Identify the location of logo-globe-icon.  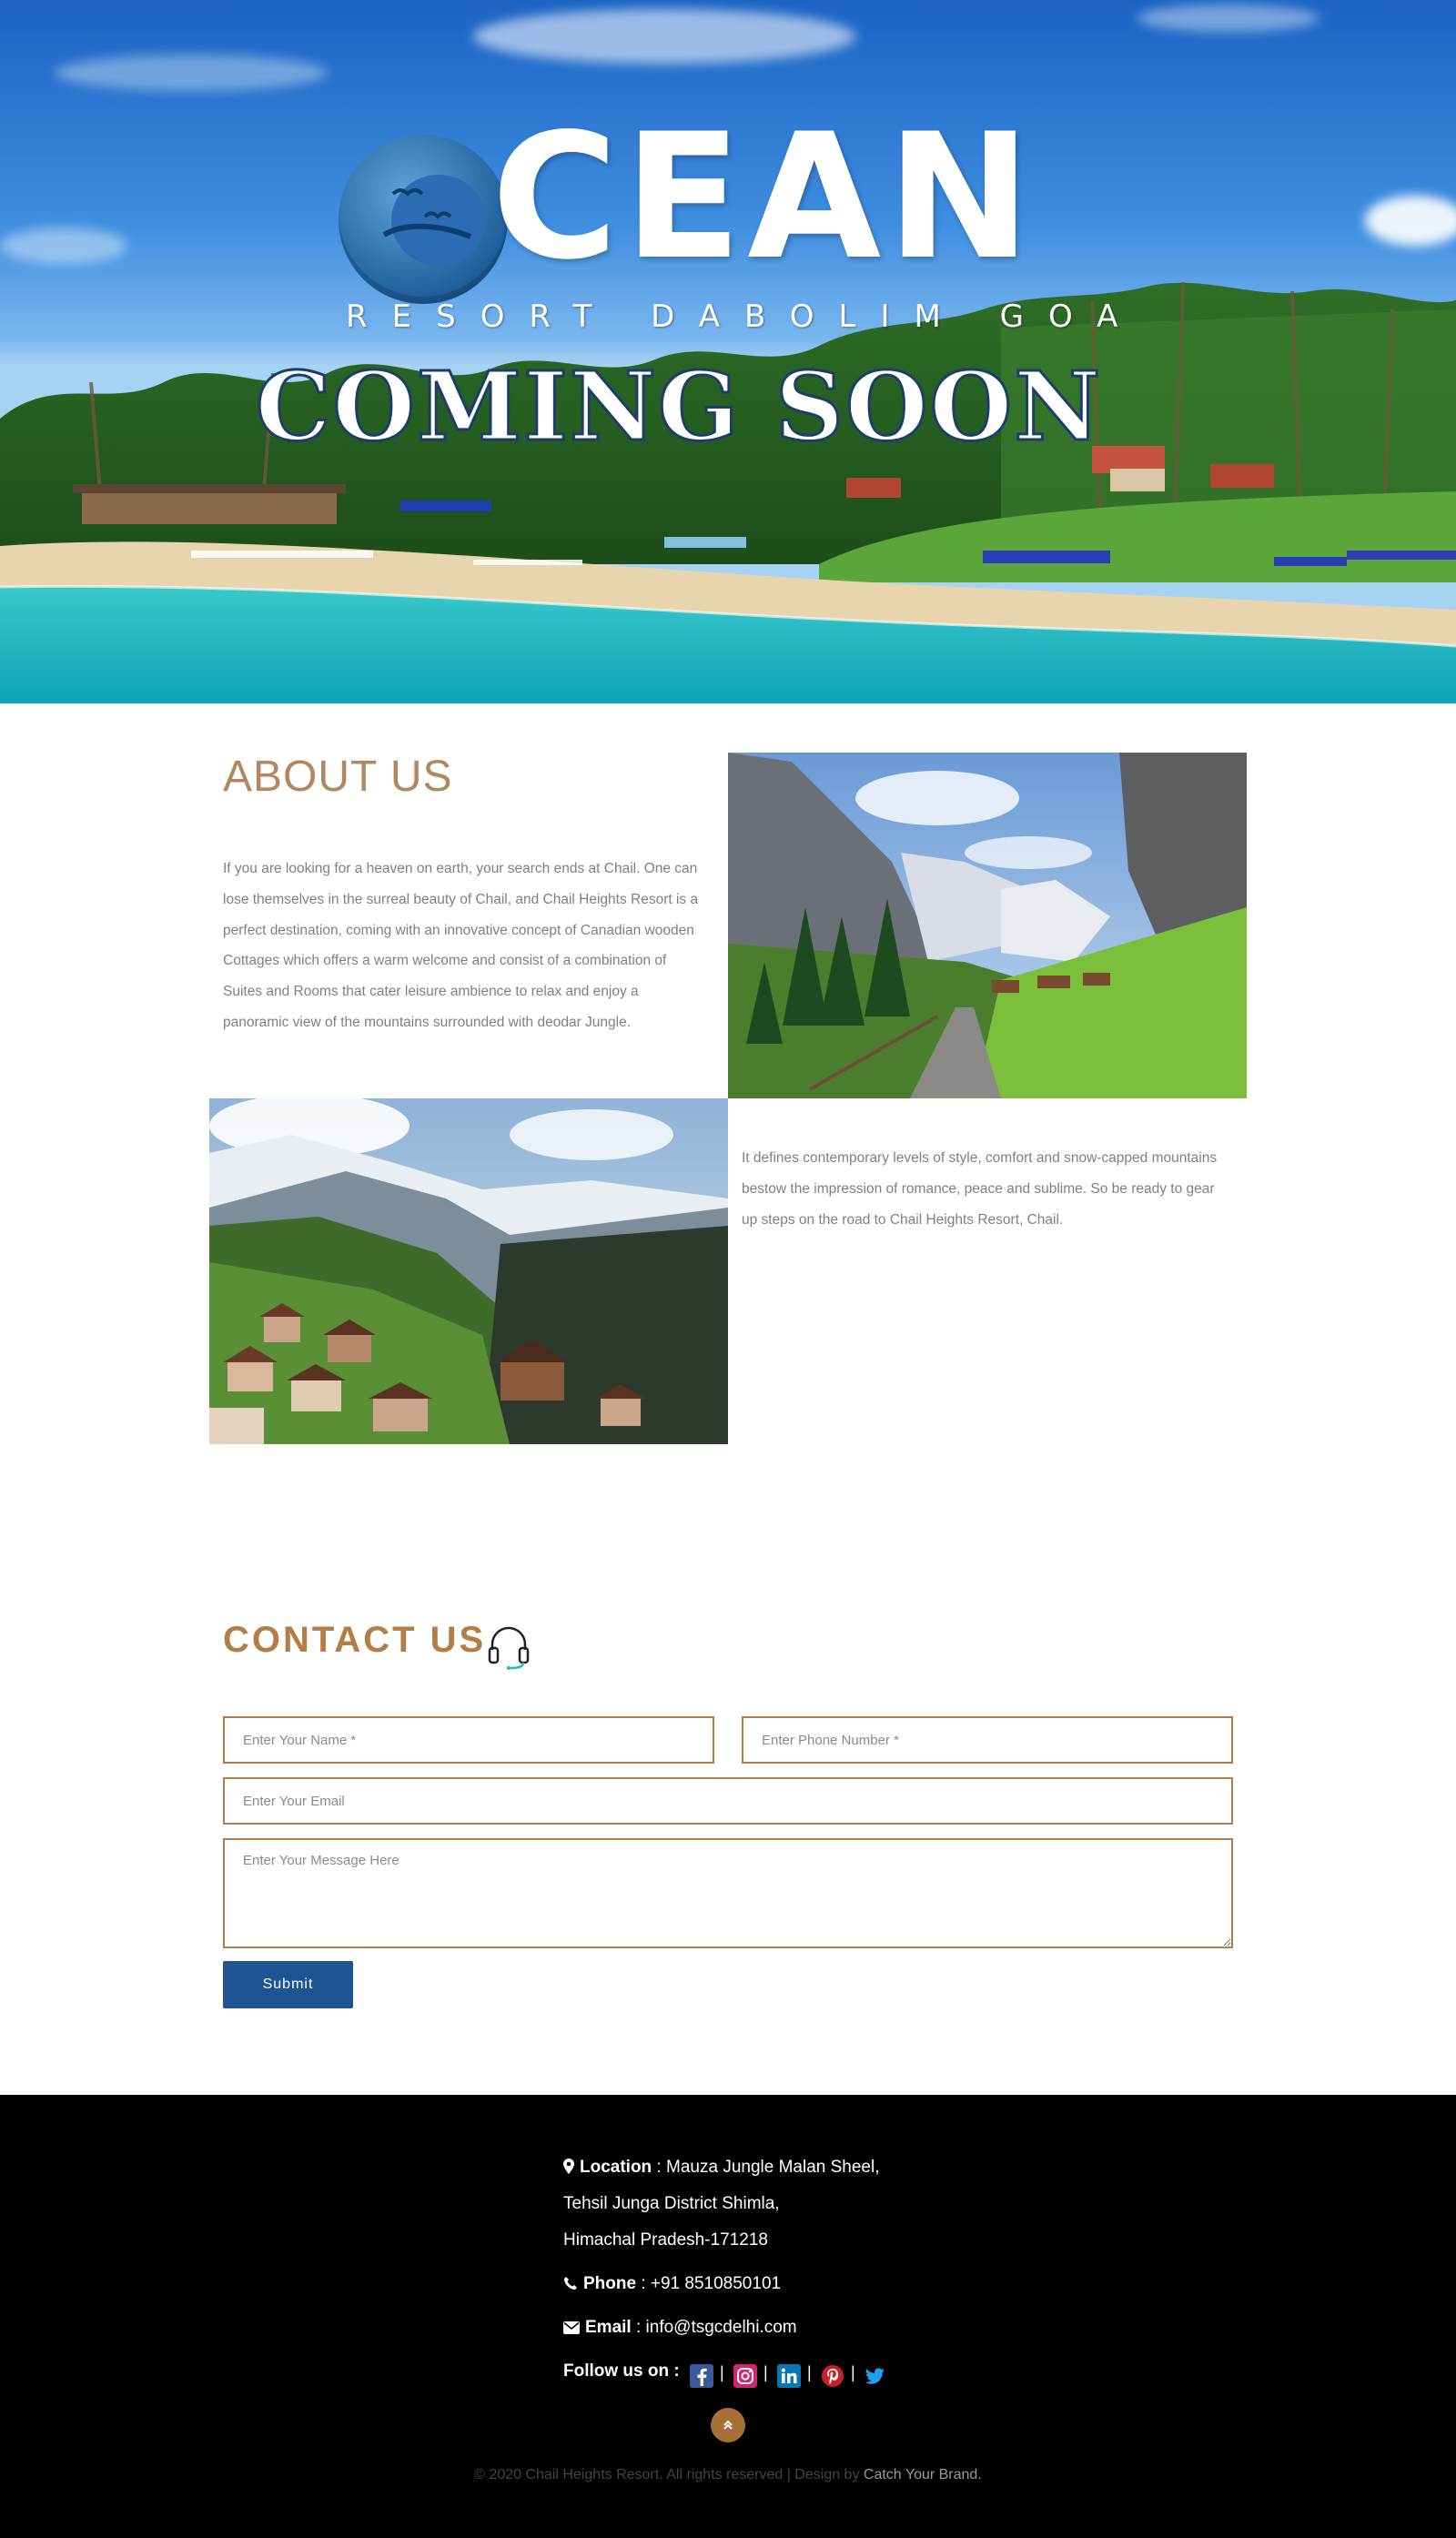
(424, 219).